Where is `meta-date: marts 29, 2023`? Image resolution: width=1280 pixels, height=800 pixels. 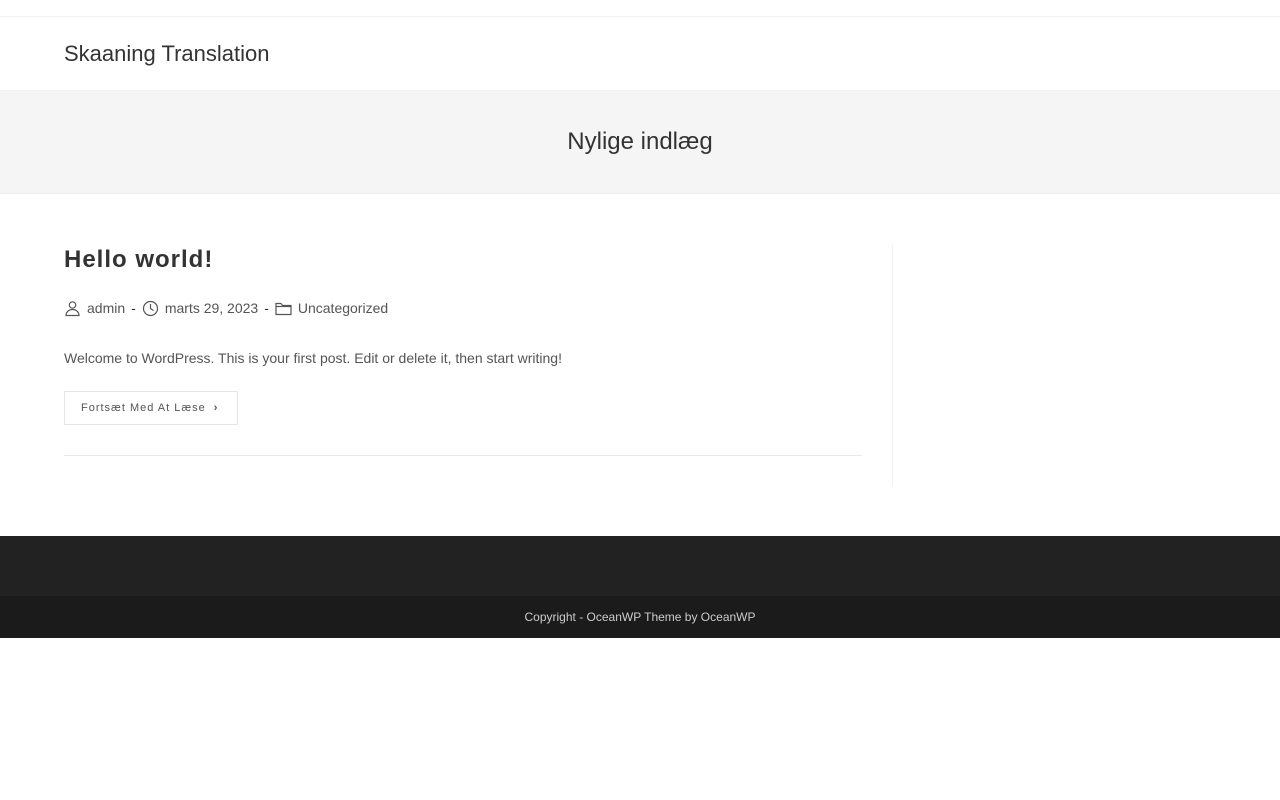
meta-date: marts 29, 2023 is located at coordinates (200, 308).